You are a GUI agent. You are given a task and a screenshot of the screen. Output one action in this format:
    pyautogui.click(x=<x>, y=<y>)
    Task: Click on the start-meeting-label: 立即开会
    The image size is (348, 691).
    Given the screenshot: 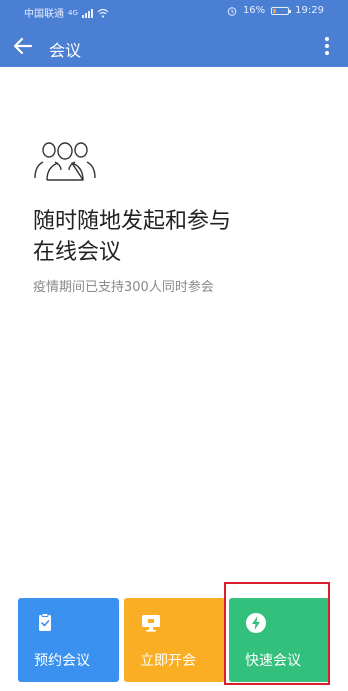 What is the action you would take?
    pyautogui.click(x=168, y=661)
    